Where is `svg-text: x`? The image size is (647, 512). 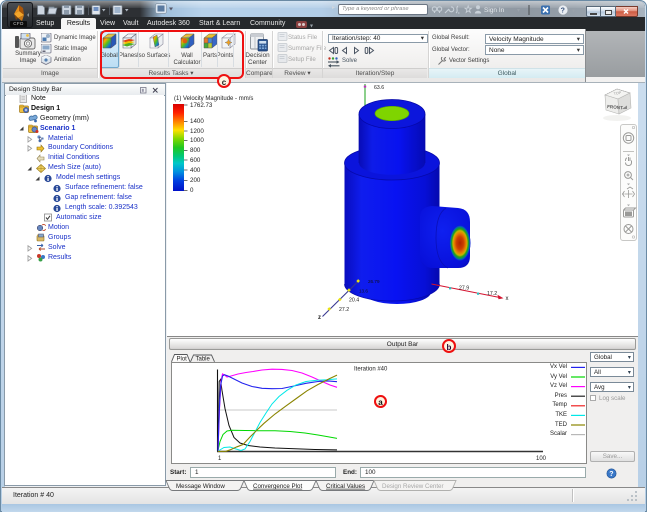
svg-text: x is located at coordinates (507, 299).